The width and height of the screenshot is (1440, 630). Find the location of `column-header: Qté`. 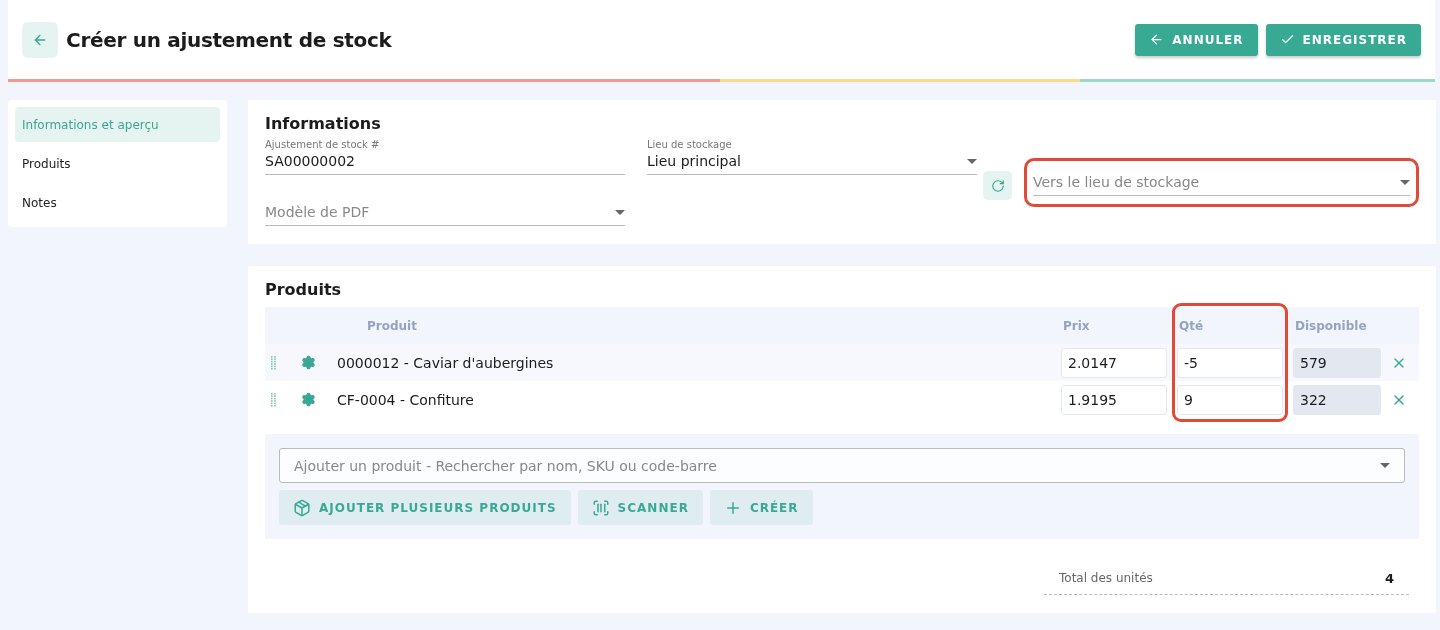

column-header: Qté is located at coordinates (1191, 325).